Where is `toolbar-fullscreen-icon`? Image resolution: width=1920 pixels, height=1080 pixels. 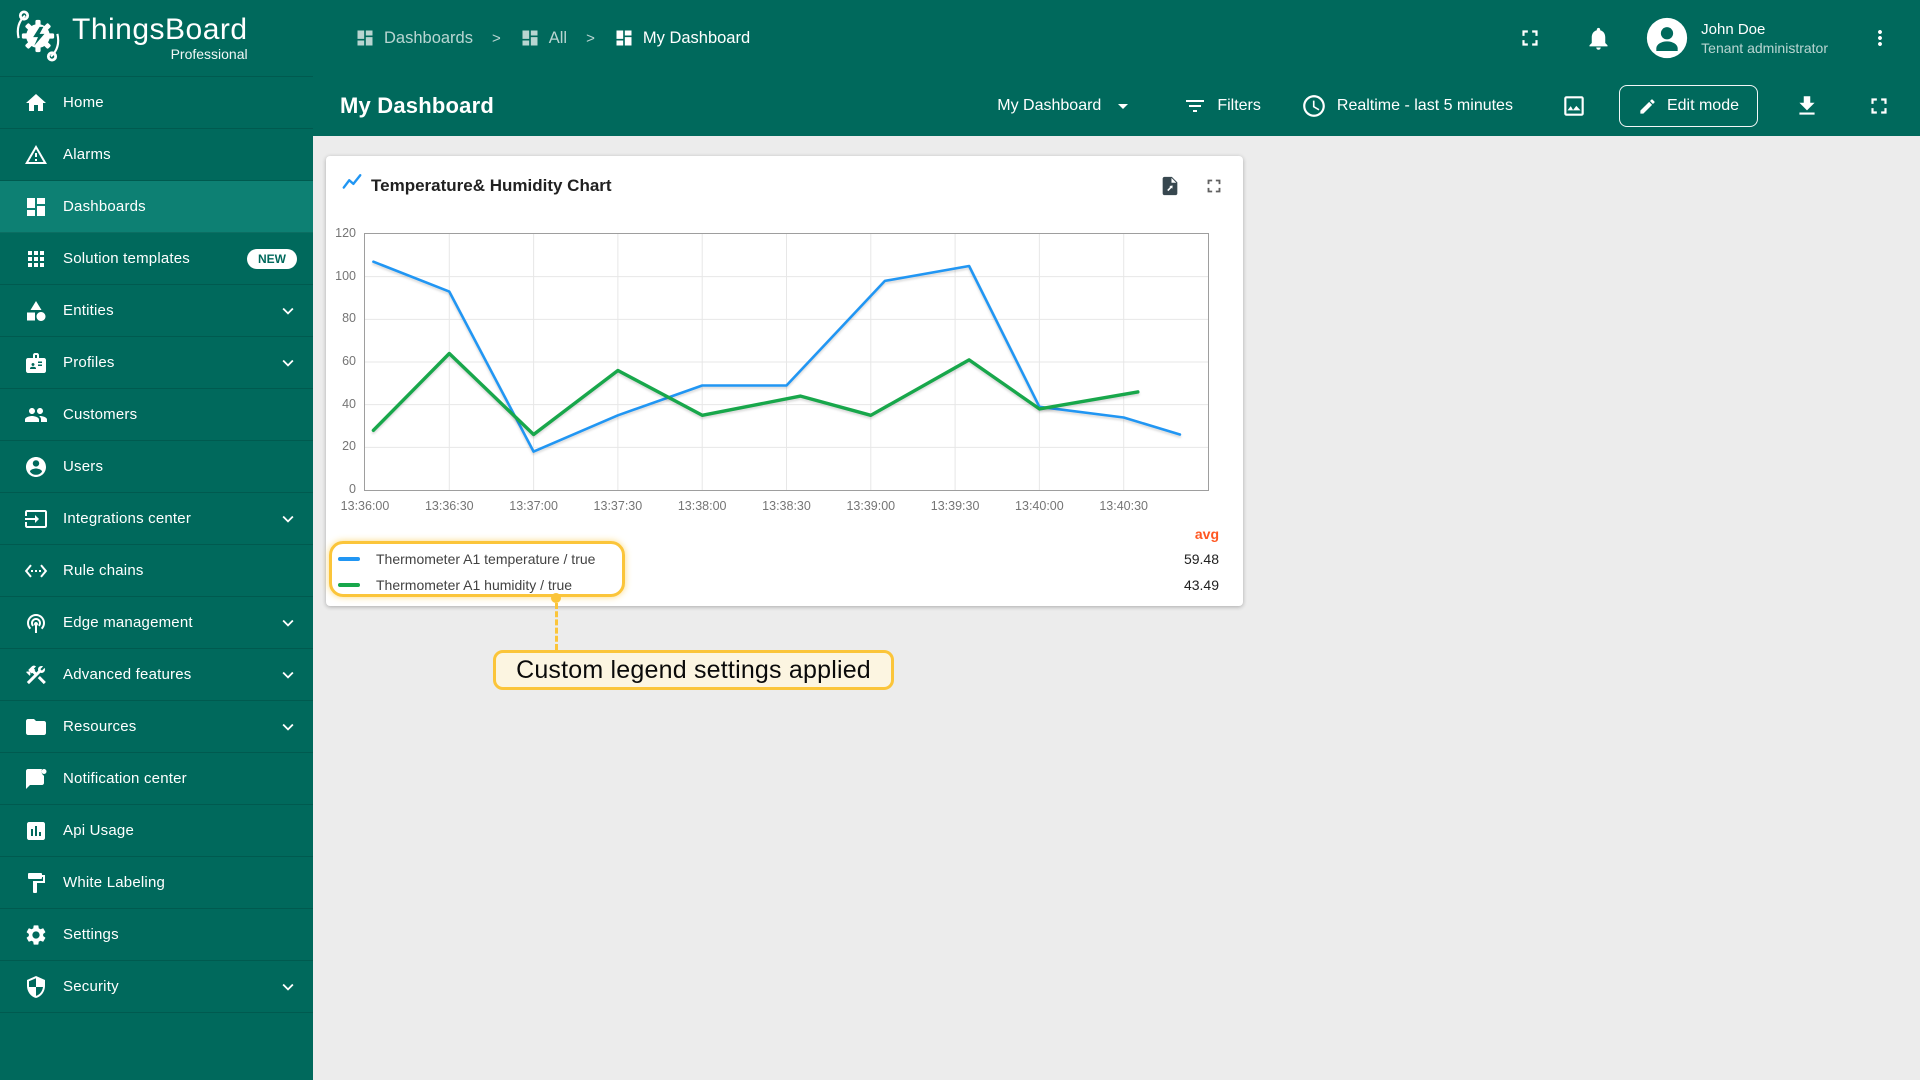 toolbar-fullscreen-icon is located at coordinates (1879, 106).